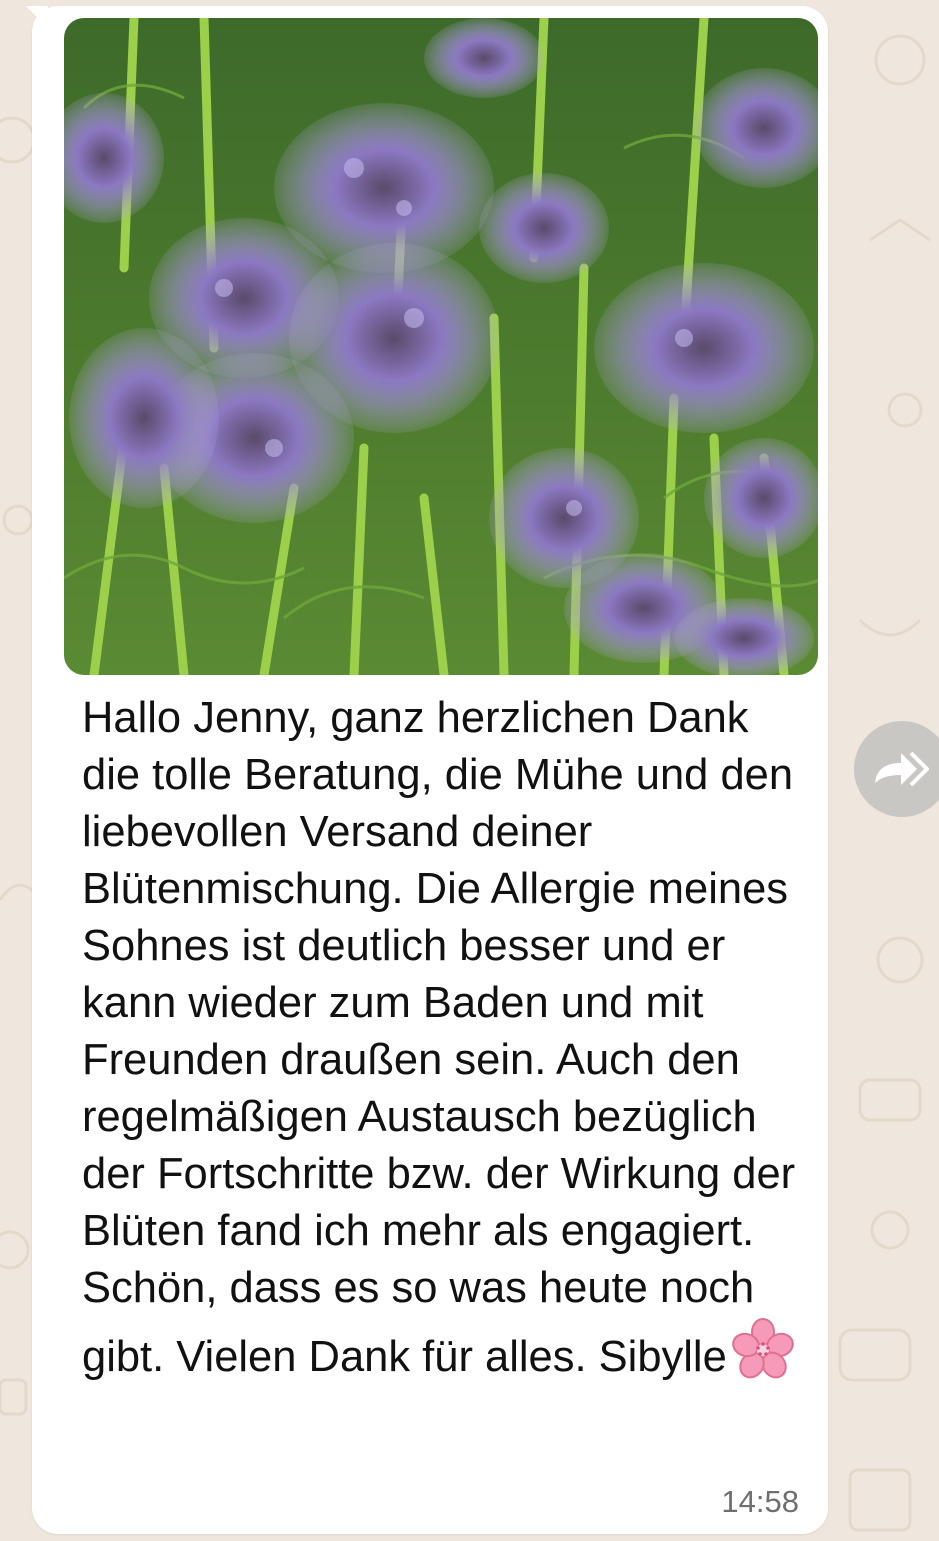  Describe the element at coordinates (902, 769) in the screenshot. I see `forward-icon` at that location.